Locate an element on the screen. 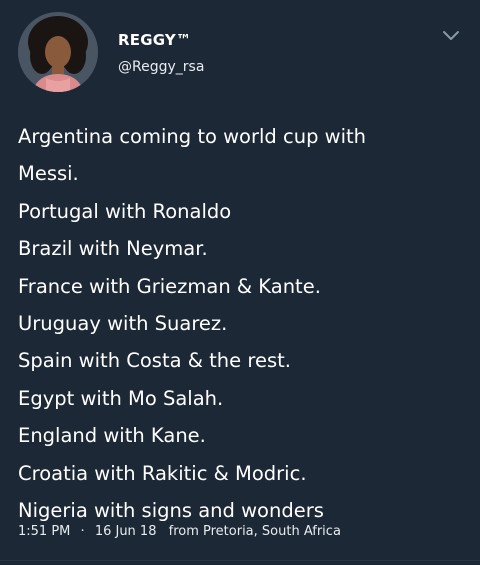  tweet-line: Uruguay with Suarez. is located at coordinates (123, 323).